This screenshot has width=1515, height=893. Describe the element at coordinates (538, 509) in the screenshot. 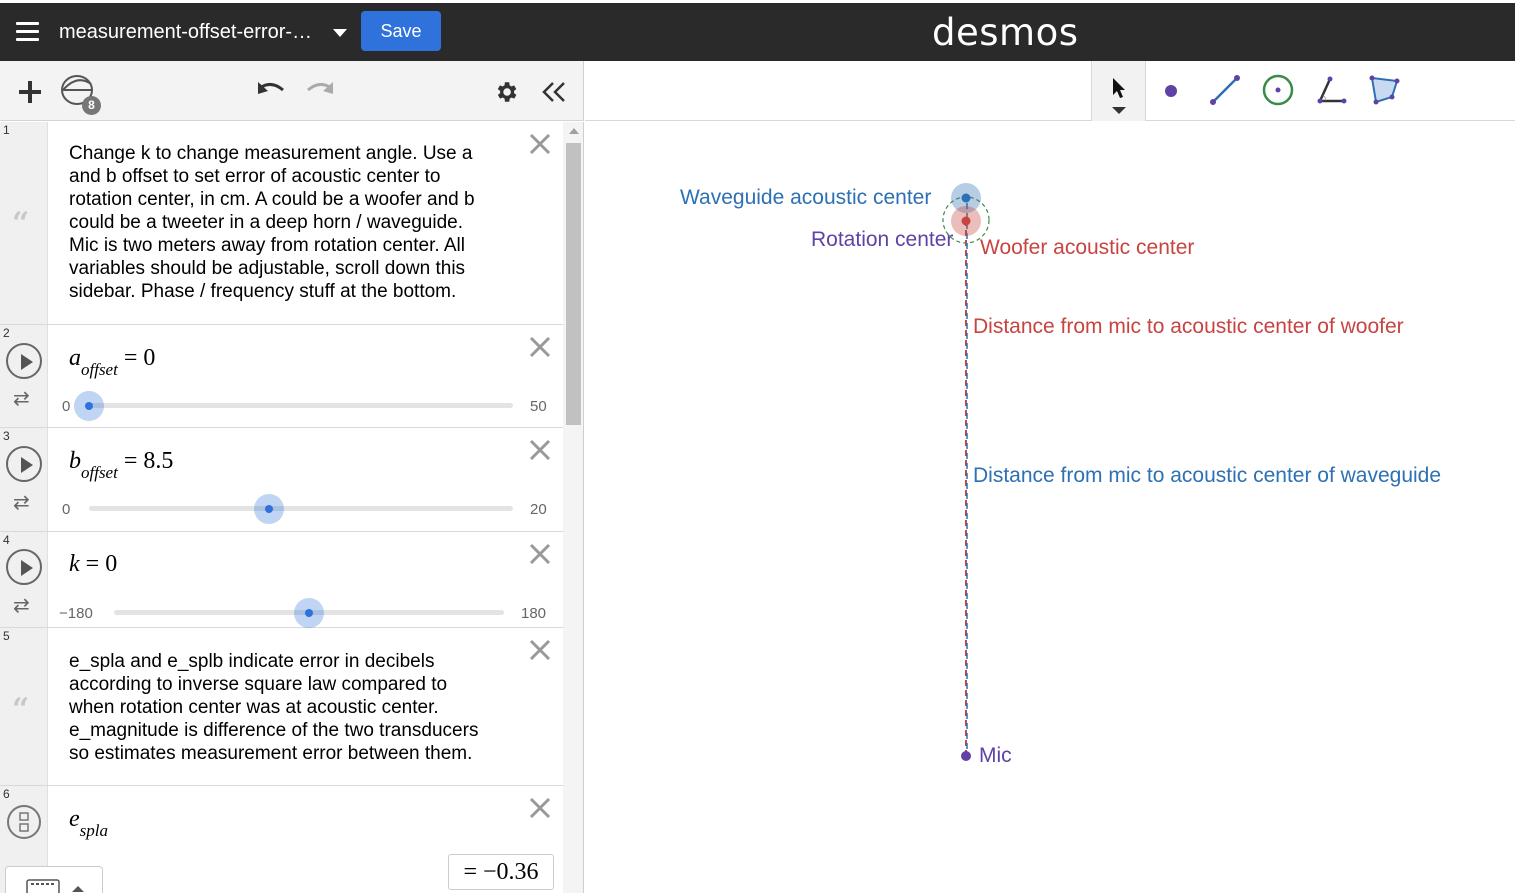

I see `slider-max: 20` at that location.